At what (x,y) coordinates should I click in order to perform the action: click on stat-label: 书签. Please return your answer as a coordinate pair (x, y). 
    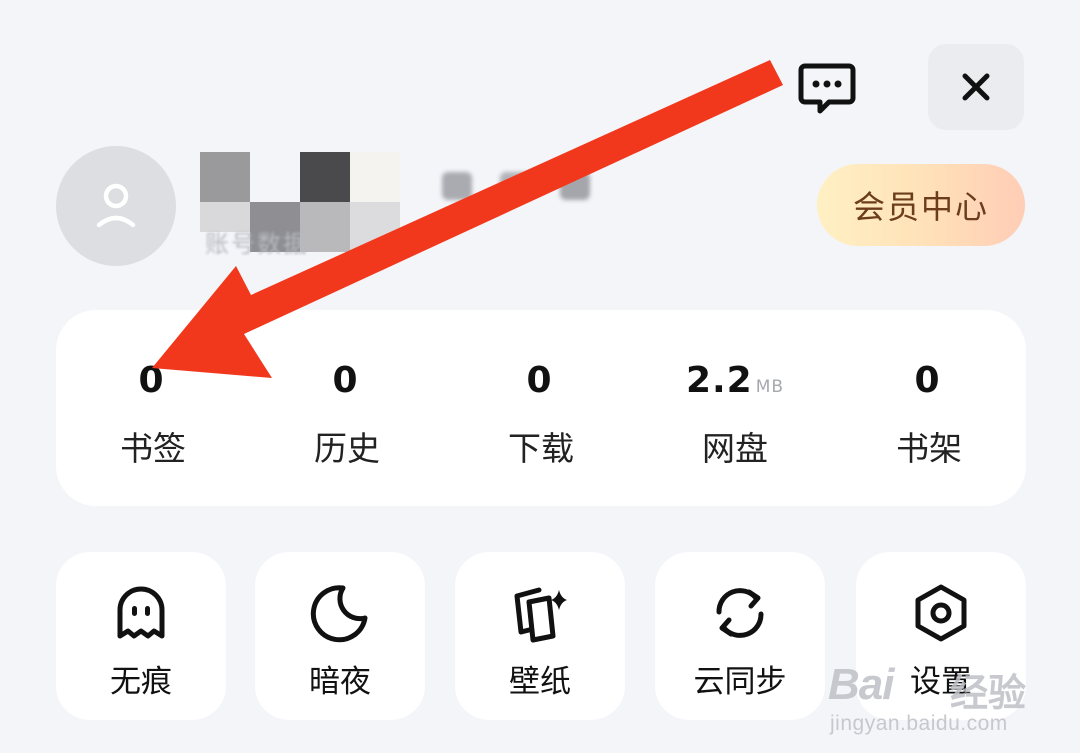
    Looking at the image, I should click on (153, 448).